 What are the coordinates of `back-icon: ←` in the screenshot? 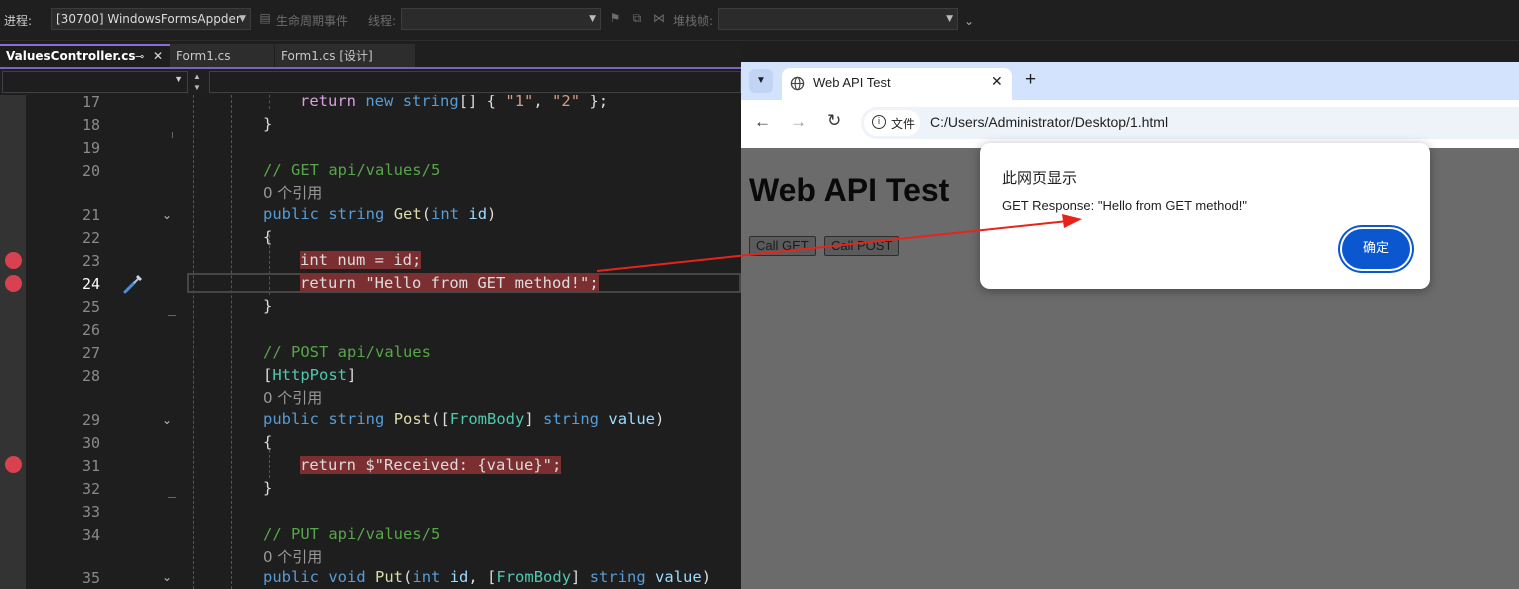 It's located at (762, 122).